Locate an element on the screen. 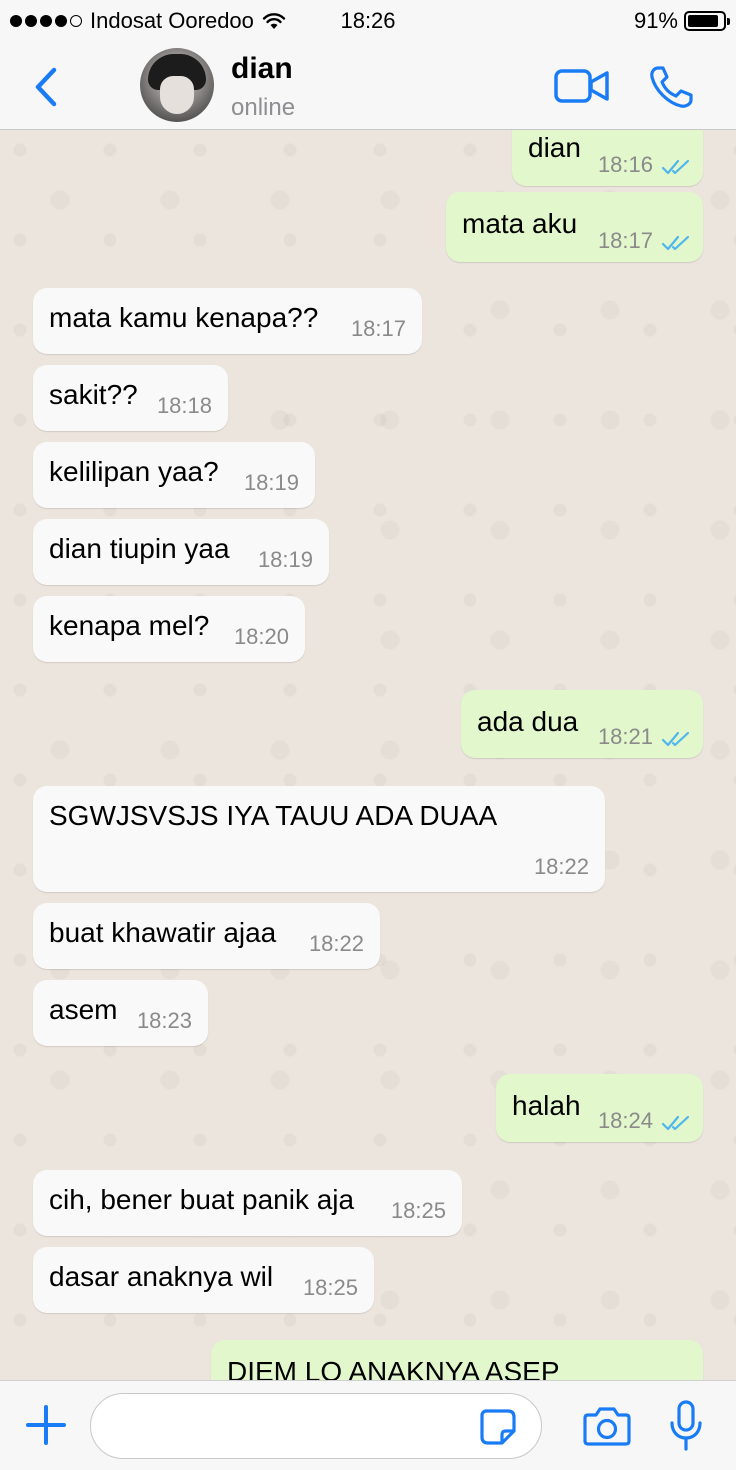  message-text: mata aku is located at coordinates (520, 223).